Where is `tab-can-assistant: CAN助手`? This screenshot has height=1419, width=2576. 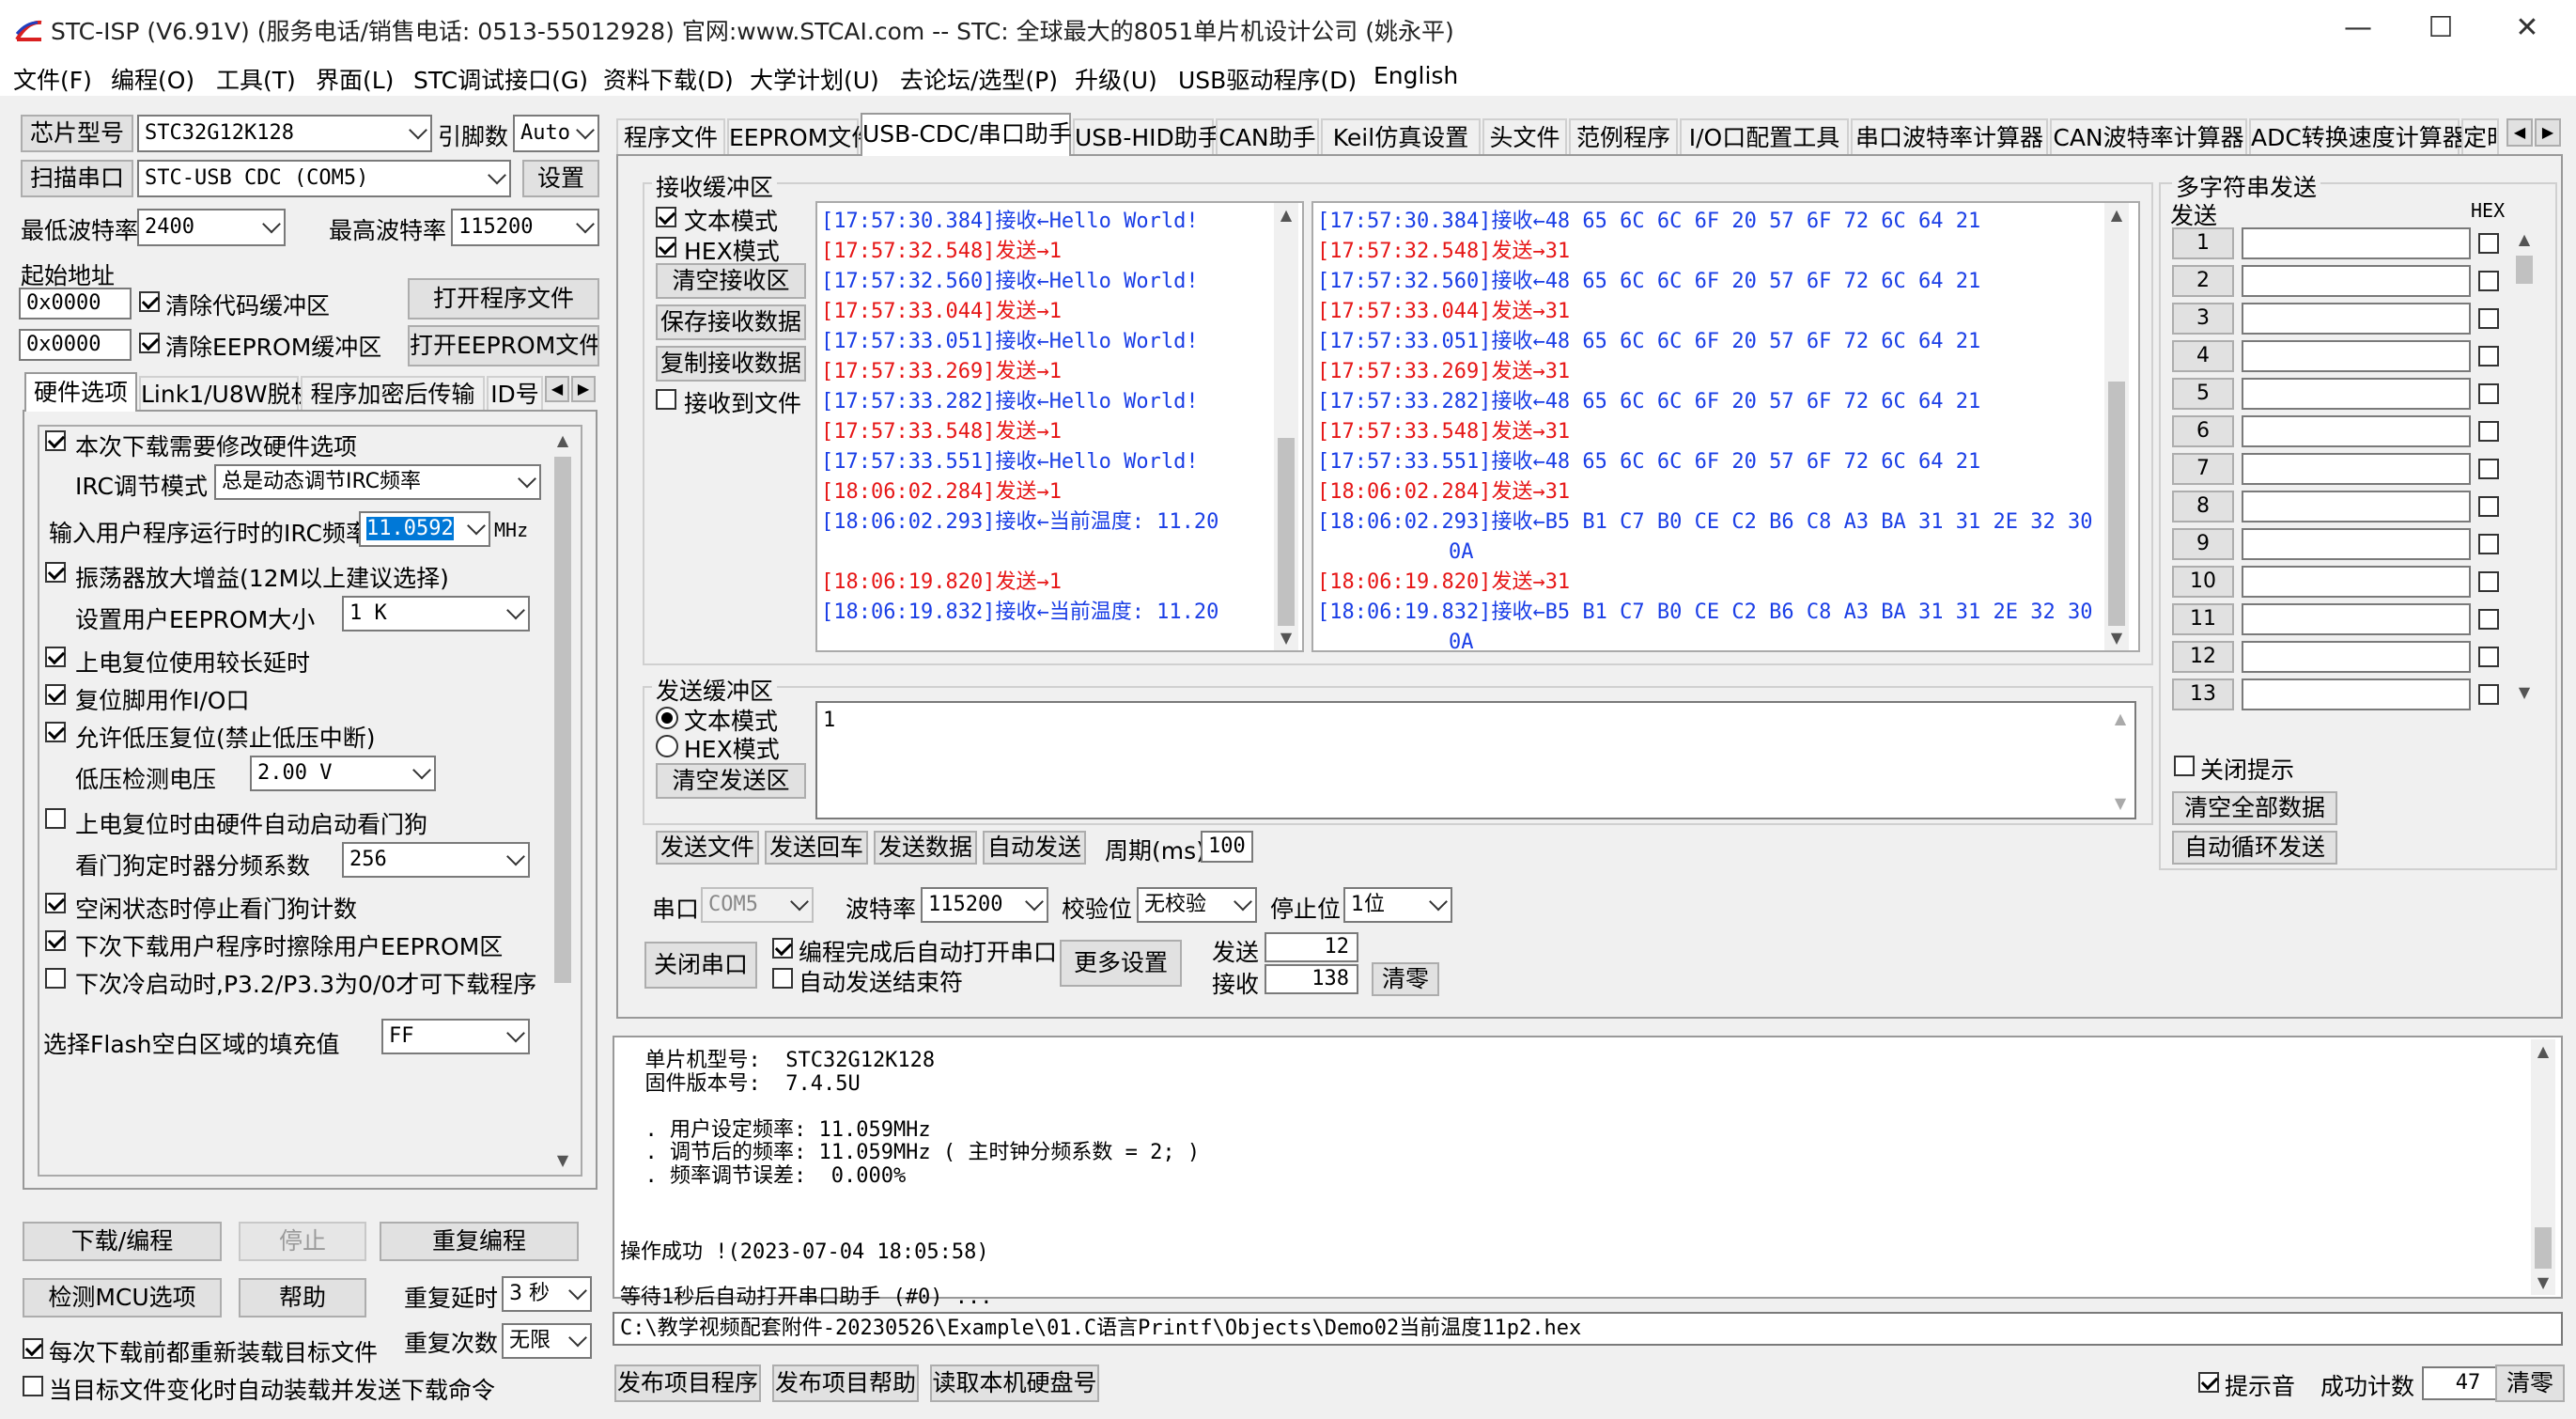 tab-can-assistant: CAN助手 is located at coordinates (1267, 137).